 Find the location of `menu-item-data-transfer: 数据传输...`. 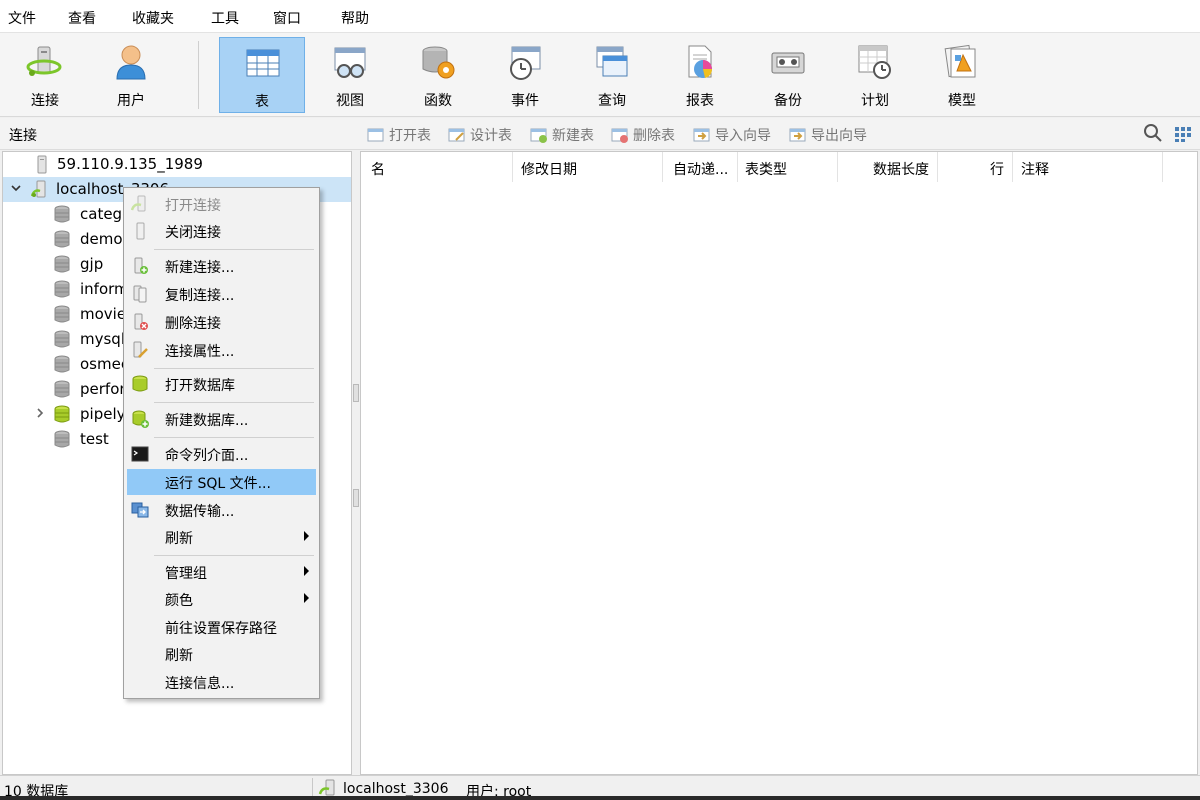

menu-item-data-transfer: 数据传输... is located at coordinates (221, 510).